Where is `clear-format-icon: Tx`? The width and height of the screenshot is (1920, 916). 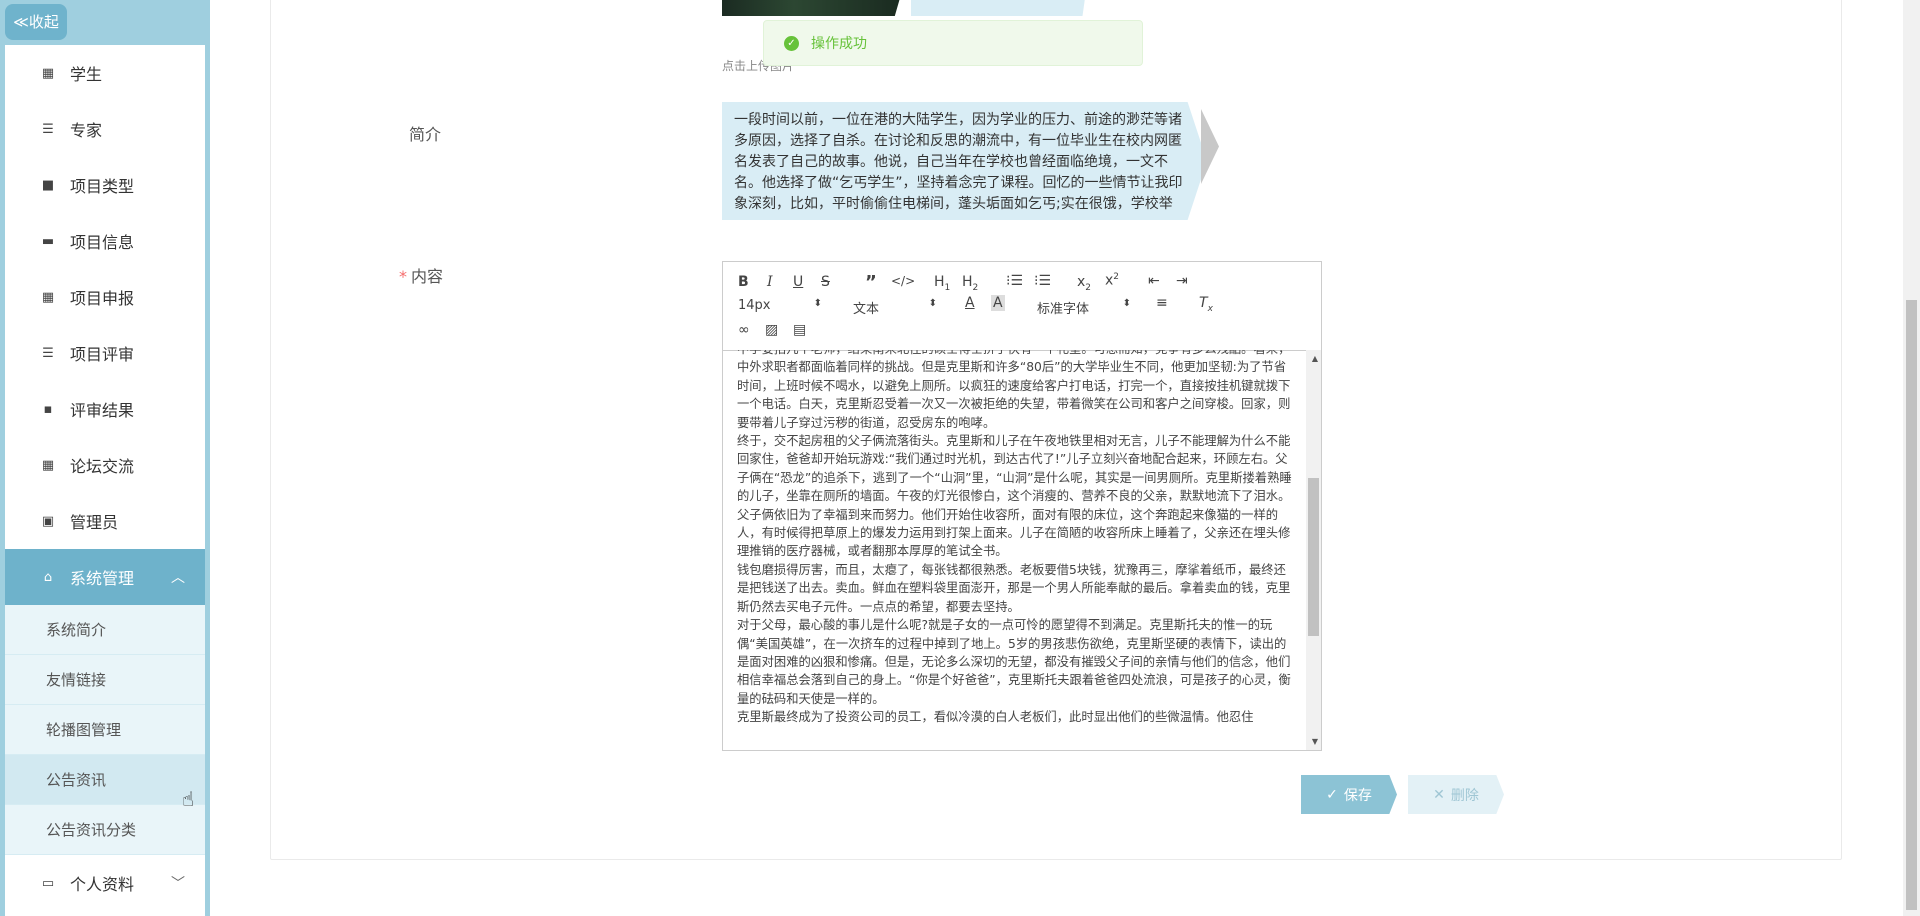 clear-format-icon: Tx is located at coordinates (1206, 304).